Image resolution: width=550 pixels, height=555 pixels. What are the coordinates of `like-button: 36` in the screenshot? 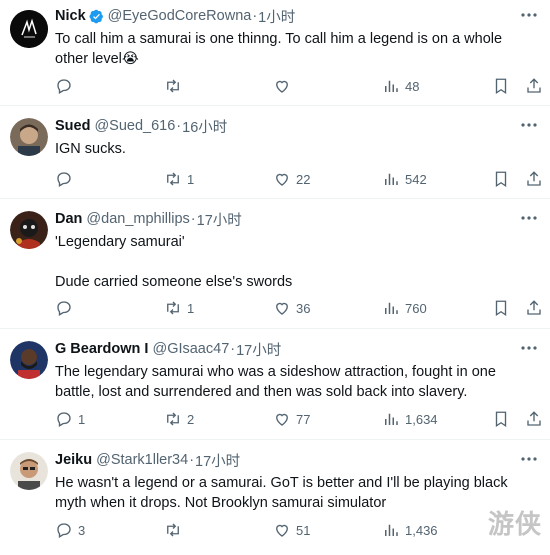 It's located at (291, 308).